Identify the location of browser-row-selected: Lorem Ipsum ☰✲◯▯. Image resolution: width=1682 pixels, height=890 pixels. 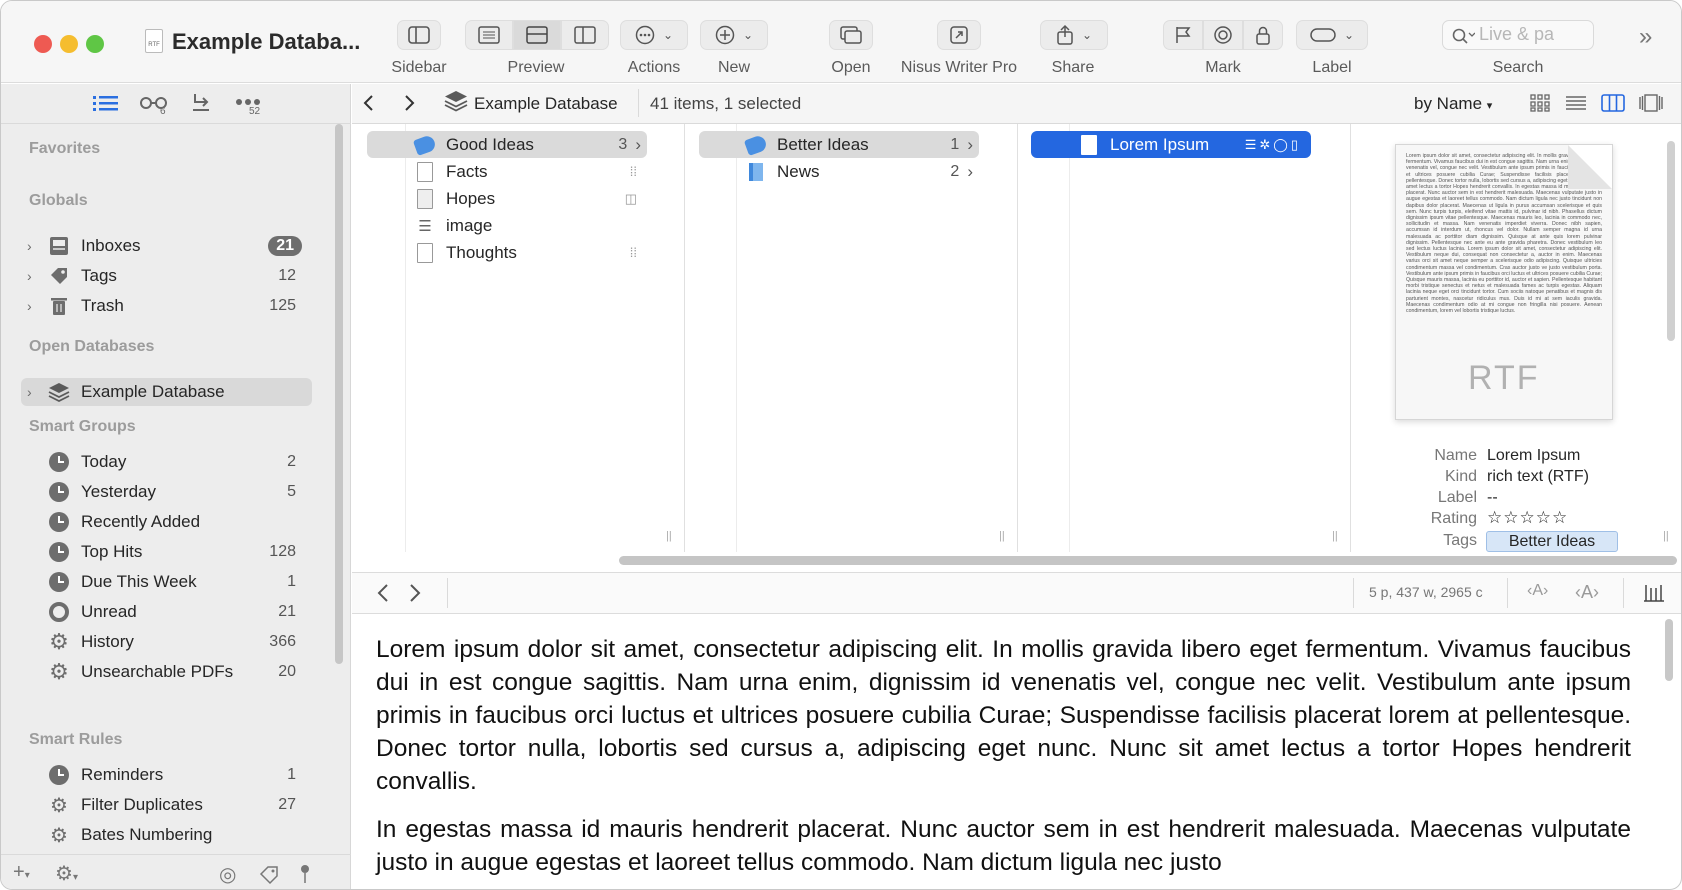
(1171, 144).